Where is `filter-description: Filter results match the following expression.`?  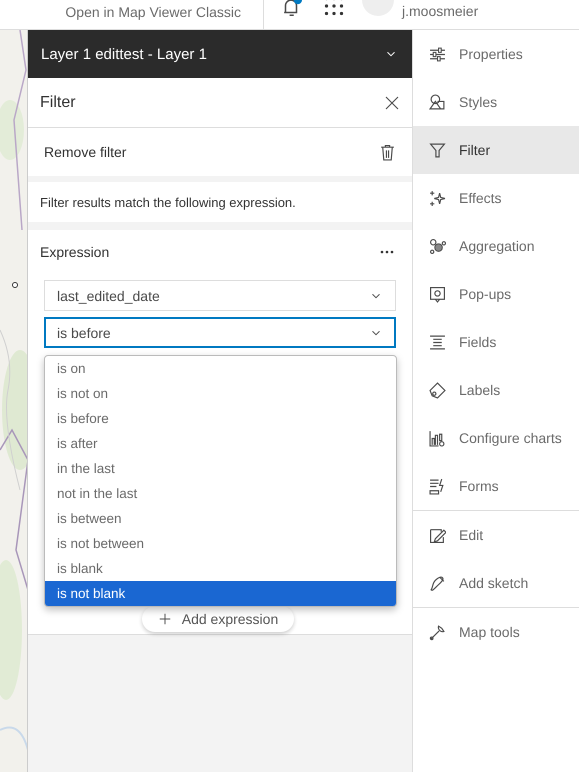
filter-description: Filter results match the following expression. is located at coordinates (168, 202).